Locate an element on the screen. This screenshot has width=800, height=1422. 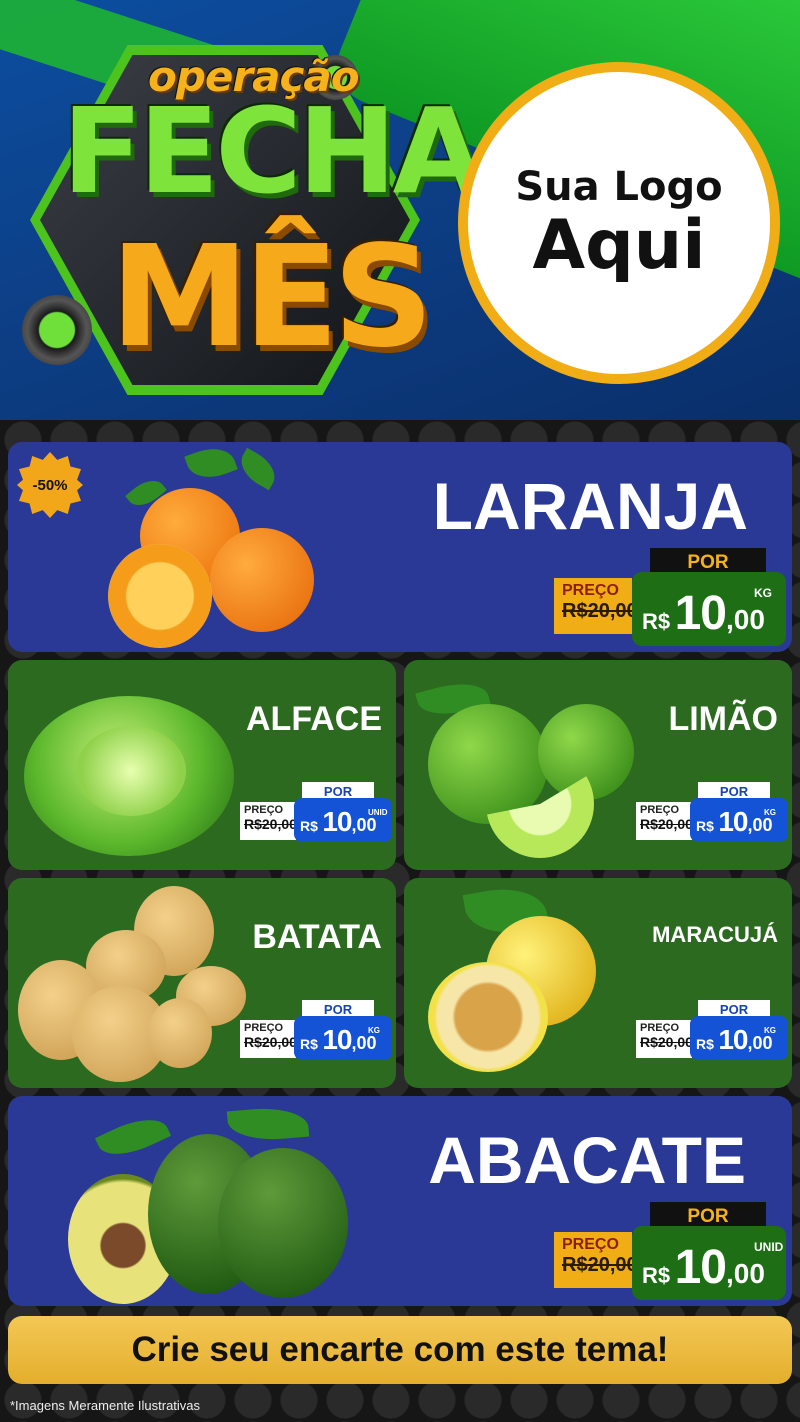
potato-image is located at coordinates (131, 984).